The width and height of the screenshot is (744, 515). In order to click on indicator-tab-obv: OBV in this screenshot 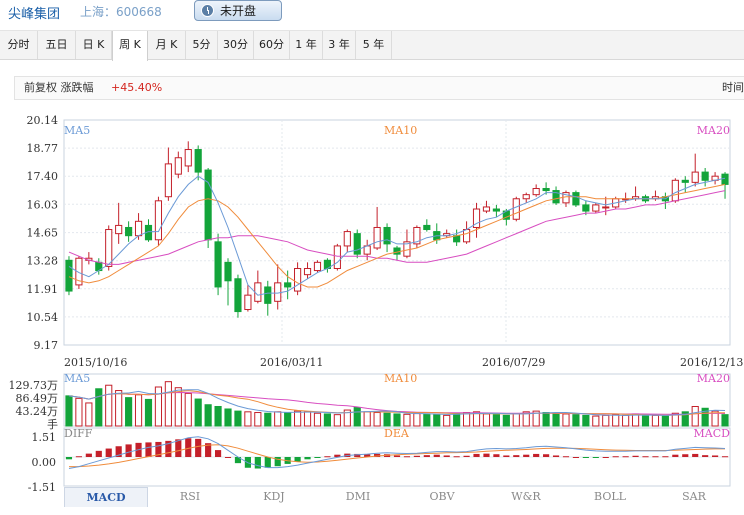, I will do `click(442, 497)`.